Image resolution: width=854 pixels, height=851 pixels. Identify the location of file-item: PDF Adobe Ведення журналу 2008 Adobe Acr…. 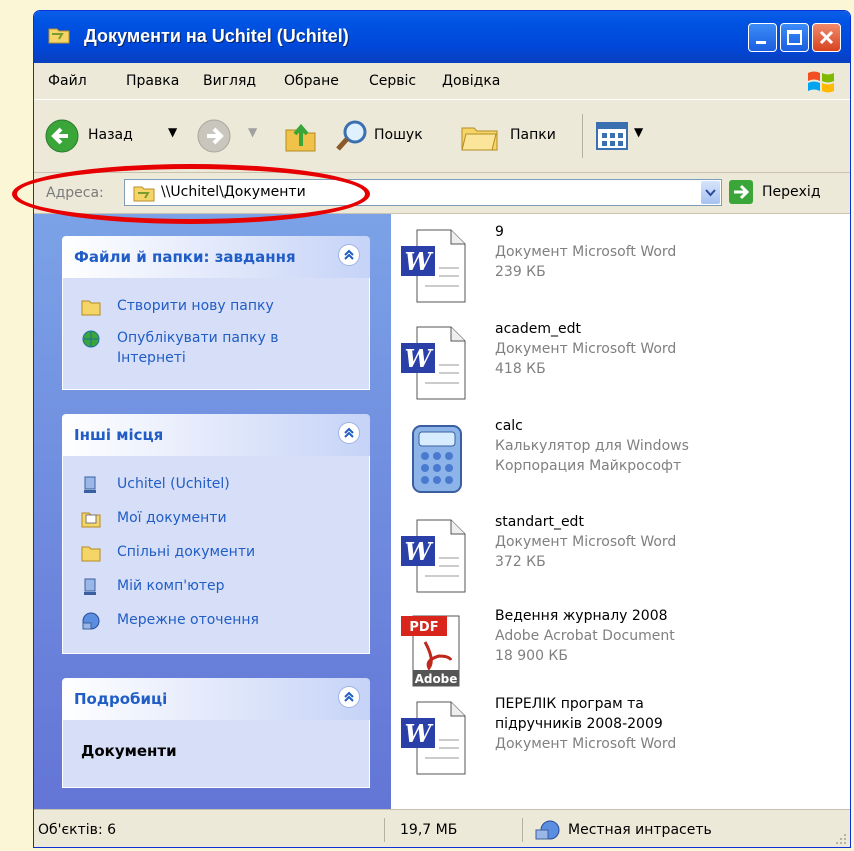
(609, 654).